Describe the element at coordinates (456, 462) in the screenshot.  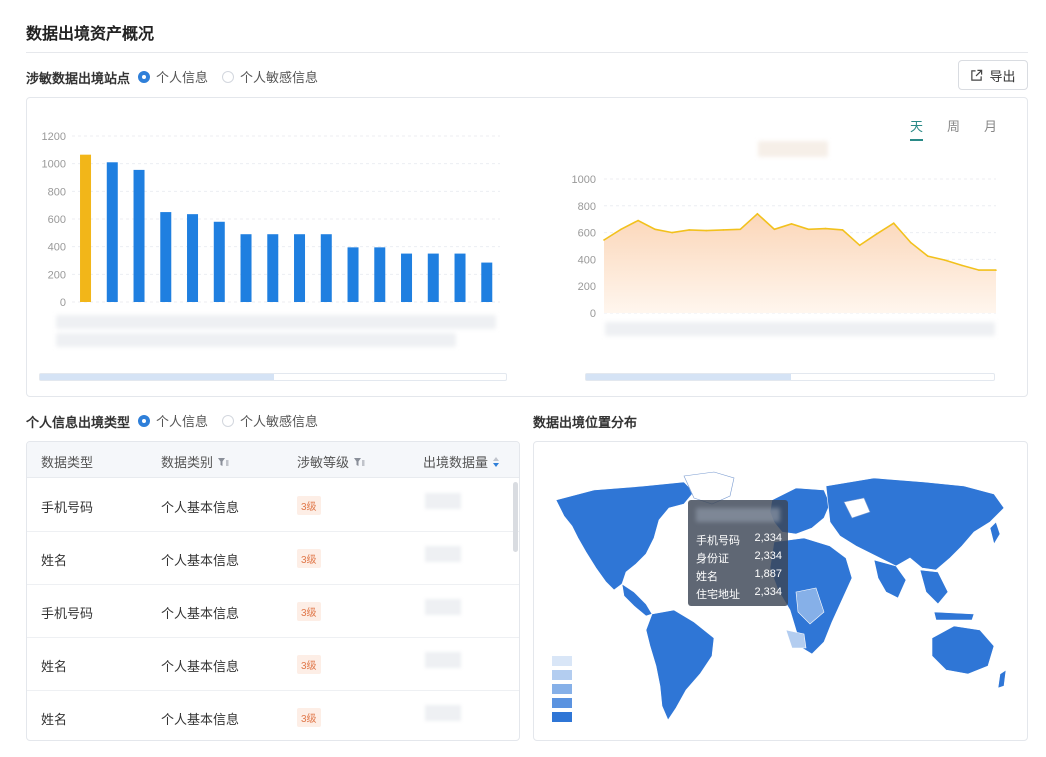
I see `header-label: 出境数据量` at that location.